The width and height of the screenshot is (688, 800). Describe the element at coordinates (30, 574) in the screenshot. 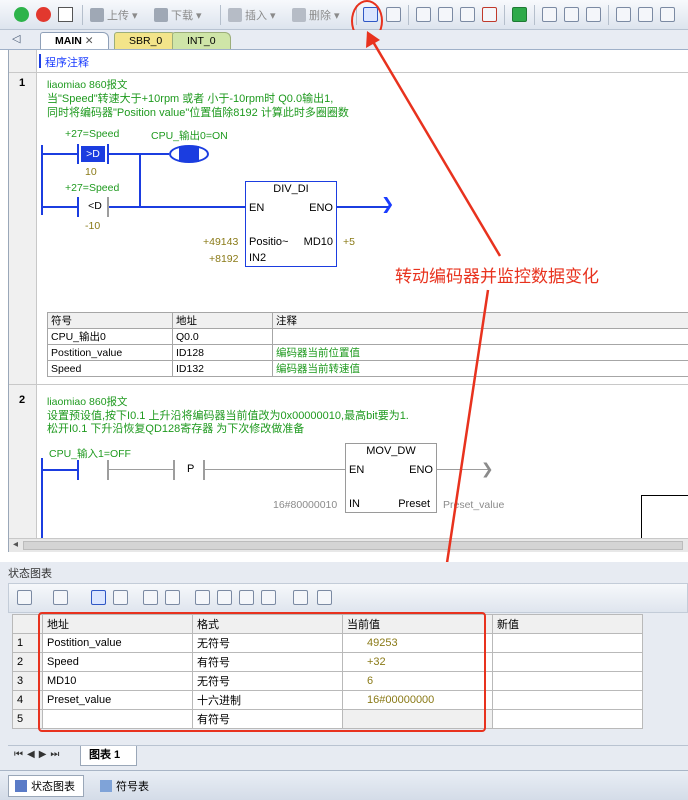

I see `status-chart-title: 状态图表` at that location.